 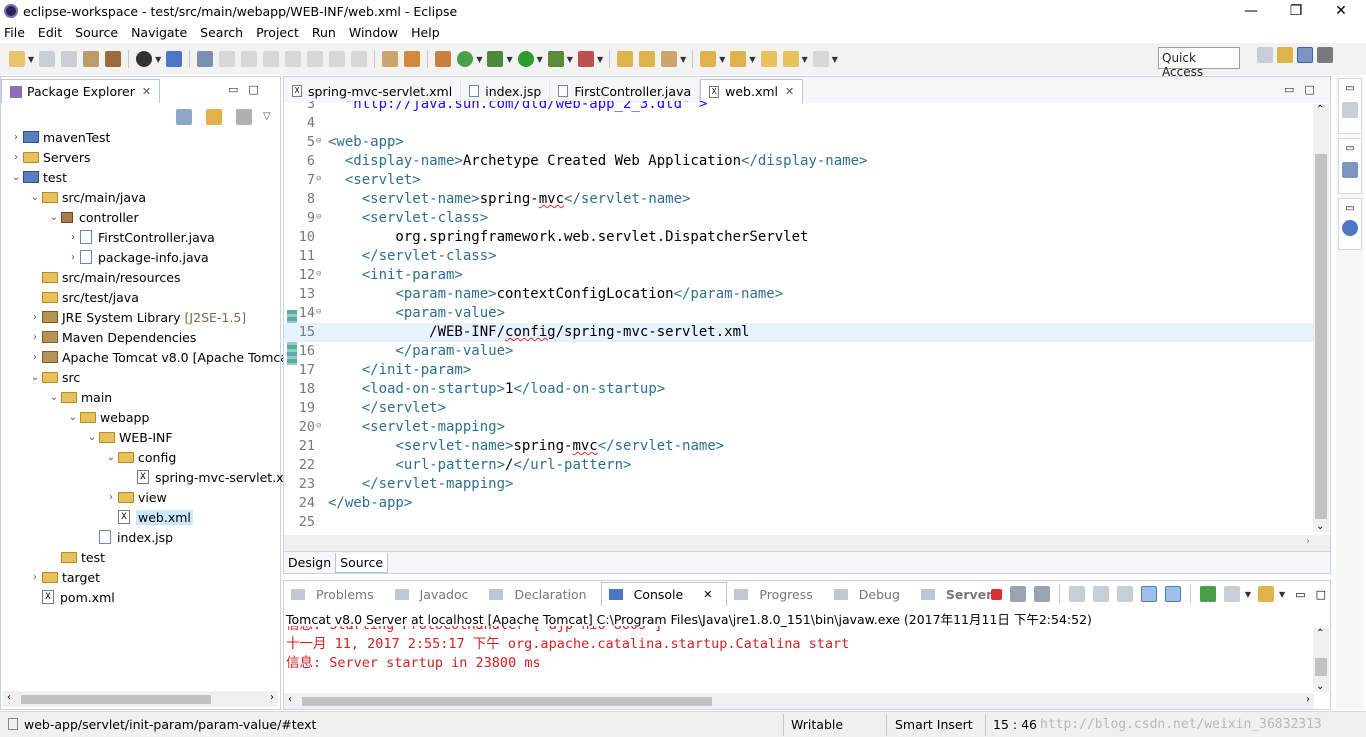 I want to click on tab-package-explorer: Package Explorer ✕, so click(x=81, y=91).